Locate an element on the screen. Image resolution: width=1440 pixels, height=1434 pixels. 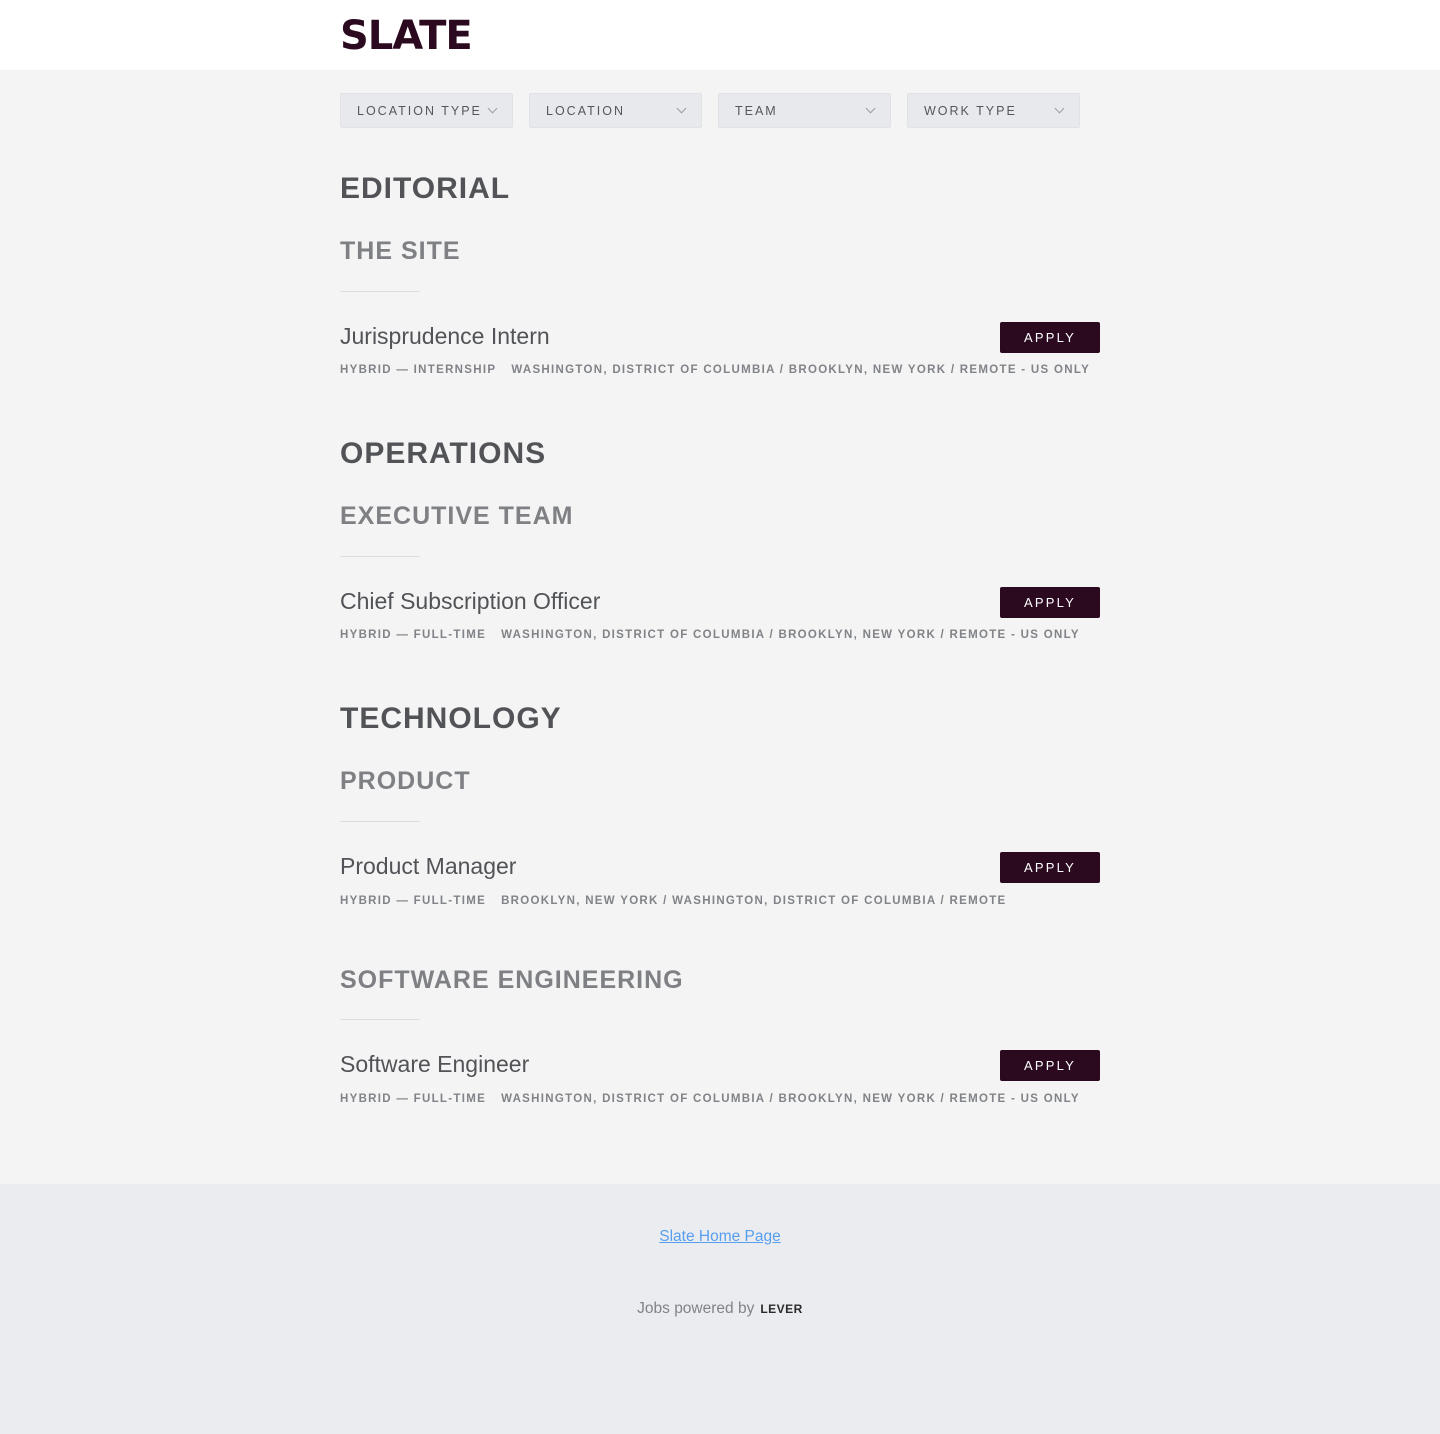
department-heading: TECHNOLOGY is located at coordinates (451, 718).